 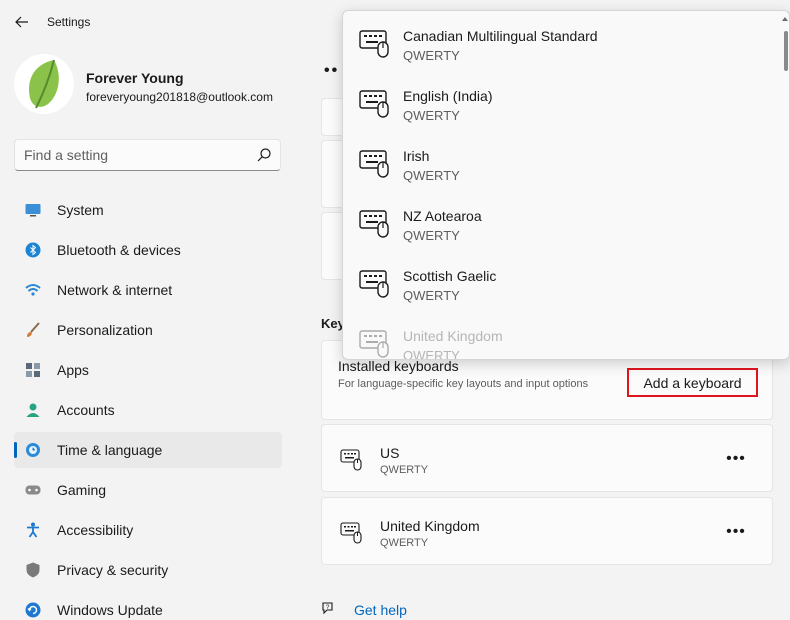 I want to click on back-button, so click(x=22, y=22).